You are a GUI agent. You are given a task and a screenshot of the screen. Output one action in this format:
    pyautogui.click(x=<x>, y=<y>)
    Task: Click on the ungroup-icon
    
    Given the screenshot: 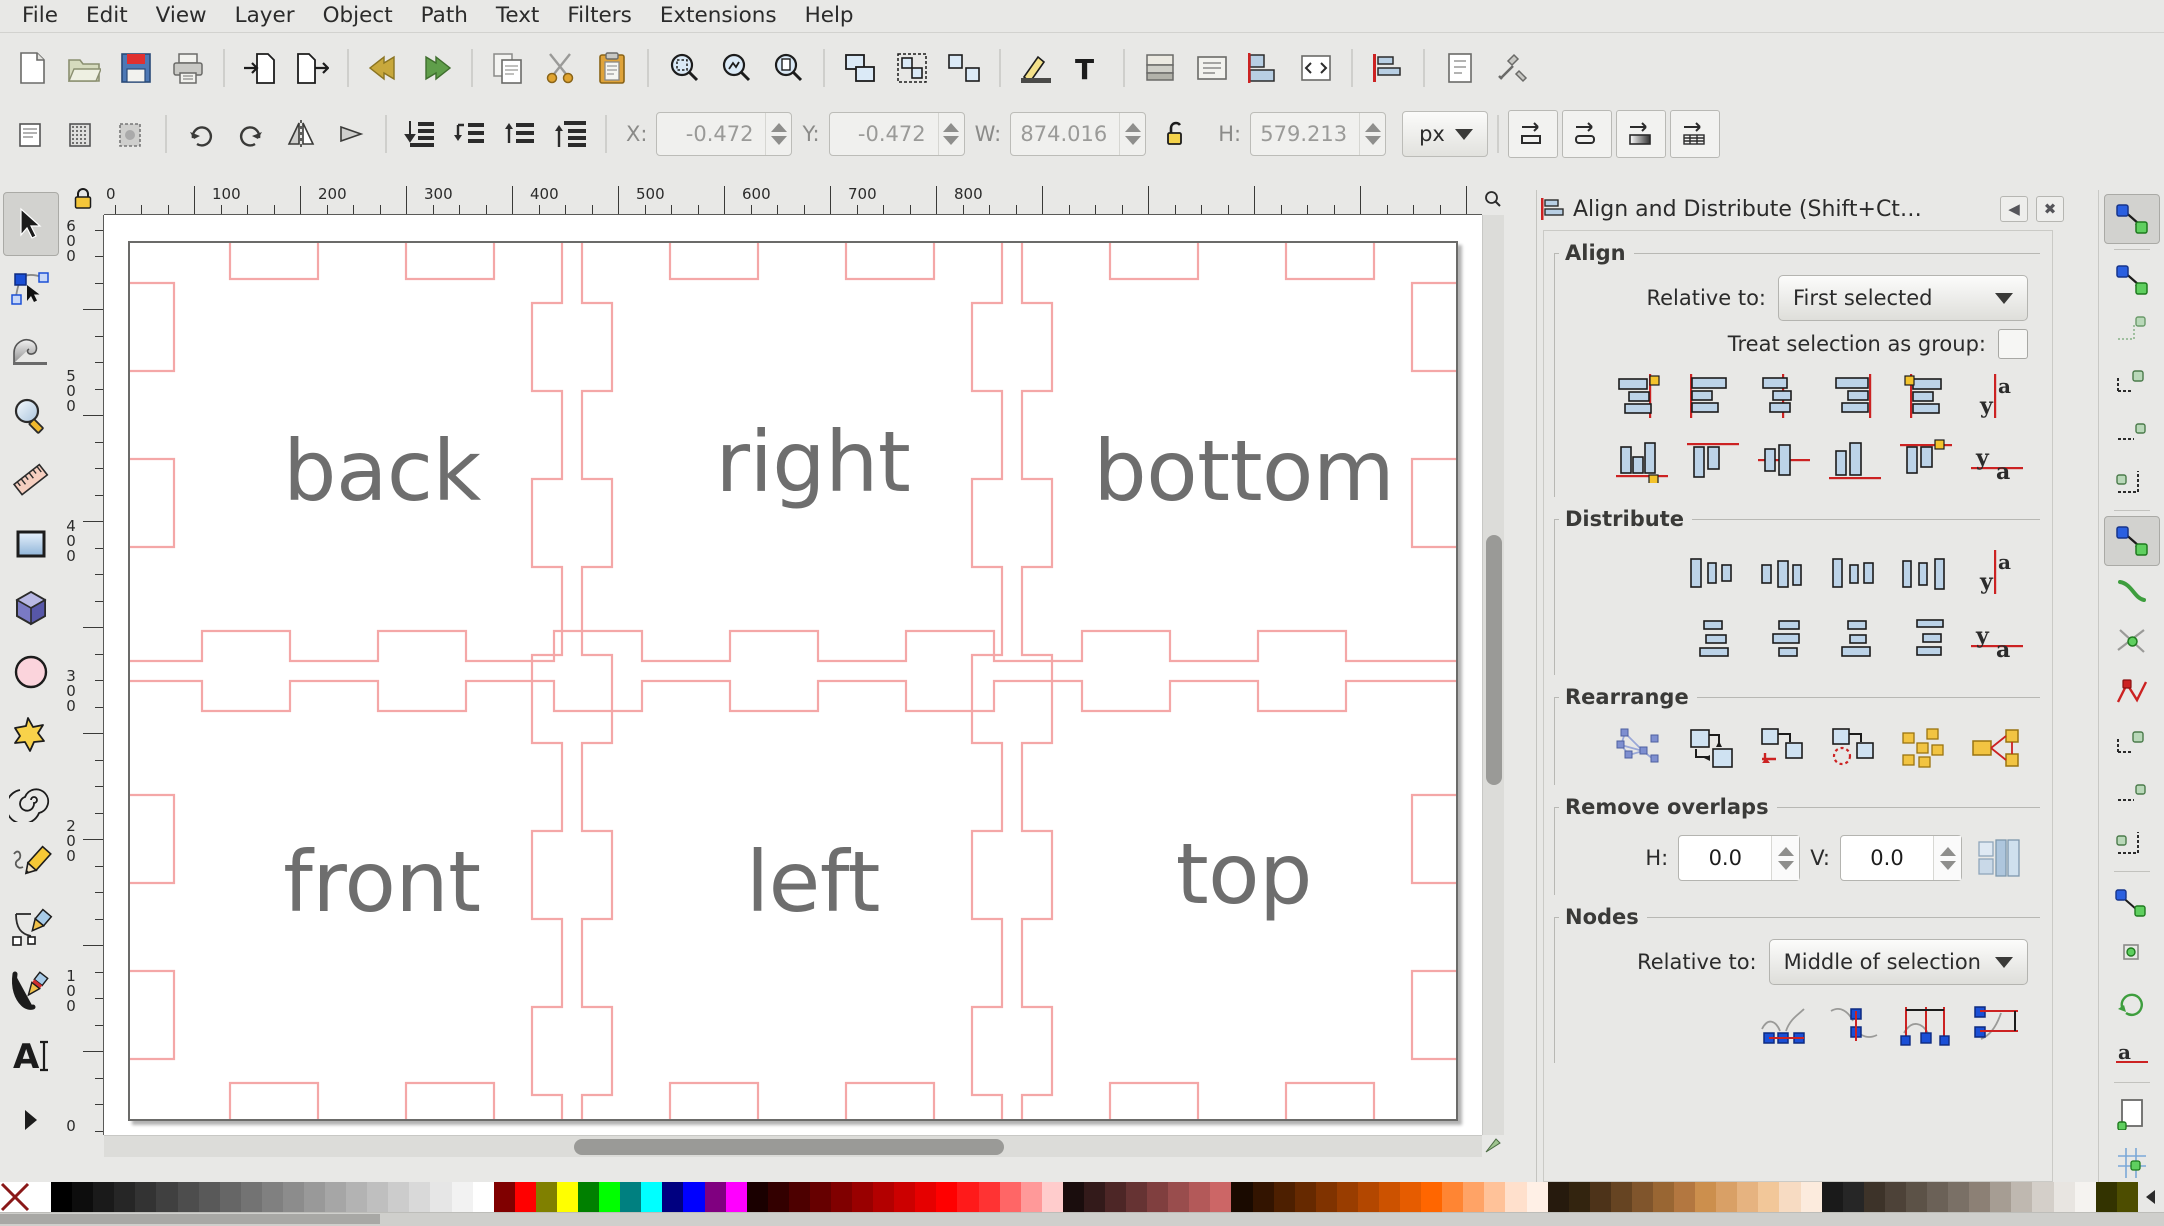 What is the action you would take?
    pyautogui.click(x=964, y=68)
    